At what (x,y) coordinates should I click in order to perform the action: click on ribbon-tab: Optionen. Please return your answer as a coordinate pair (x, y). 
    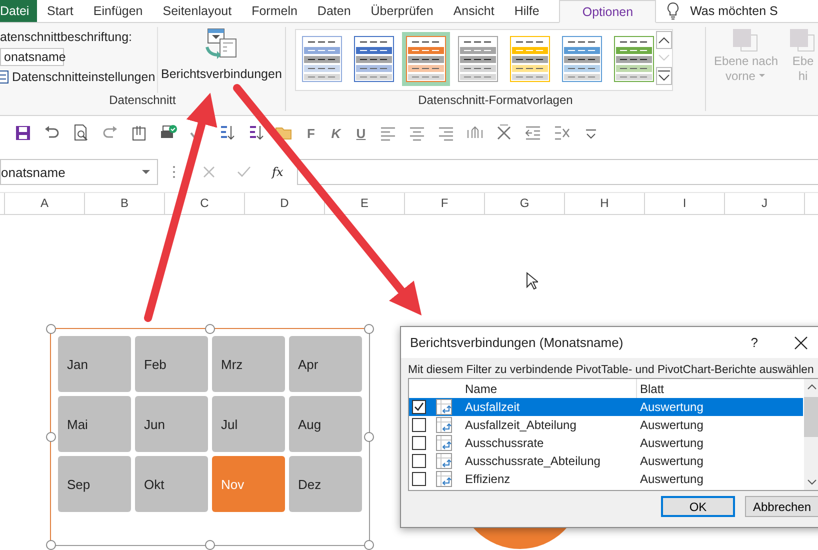
    Looking at the image, I should click on (607, 11).